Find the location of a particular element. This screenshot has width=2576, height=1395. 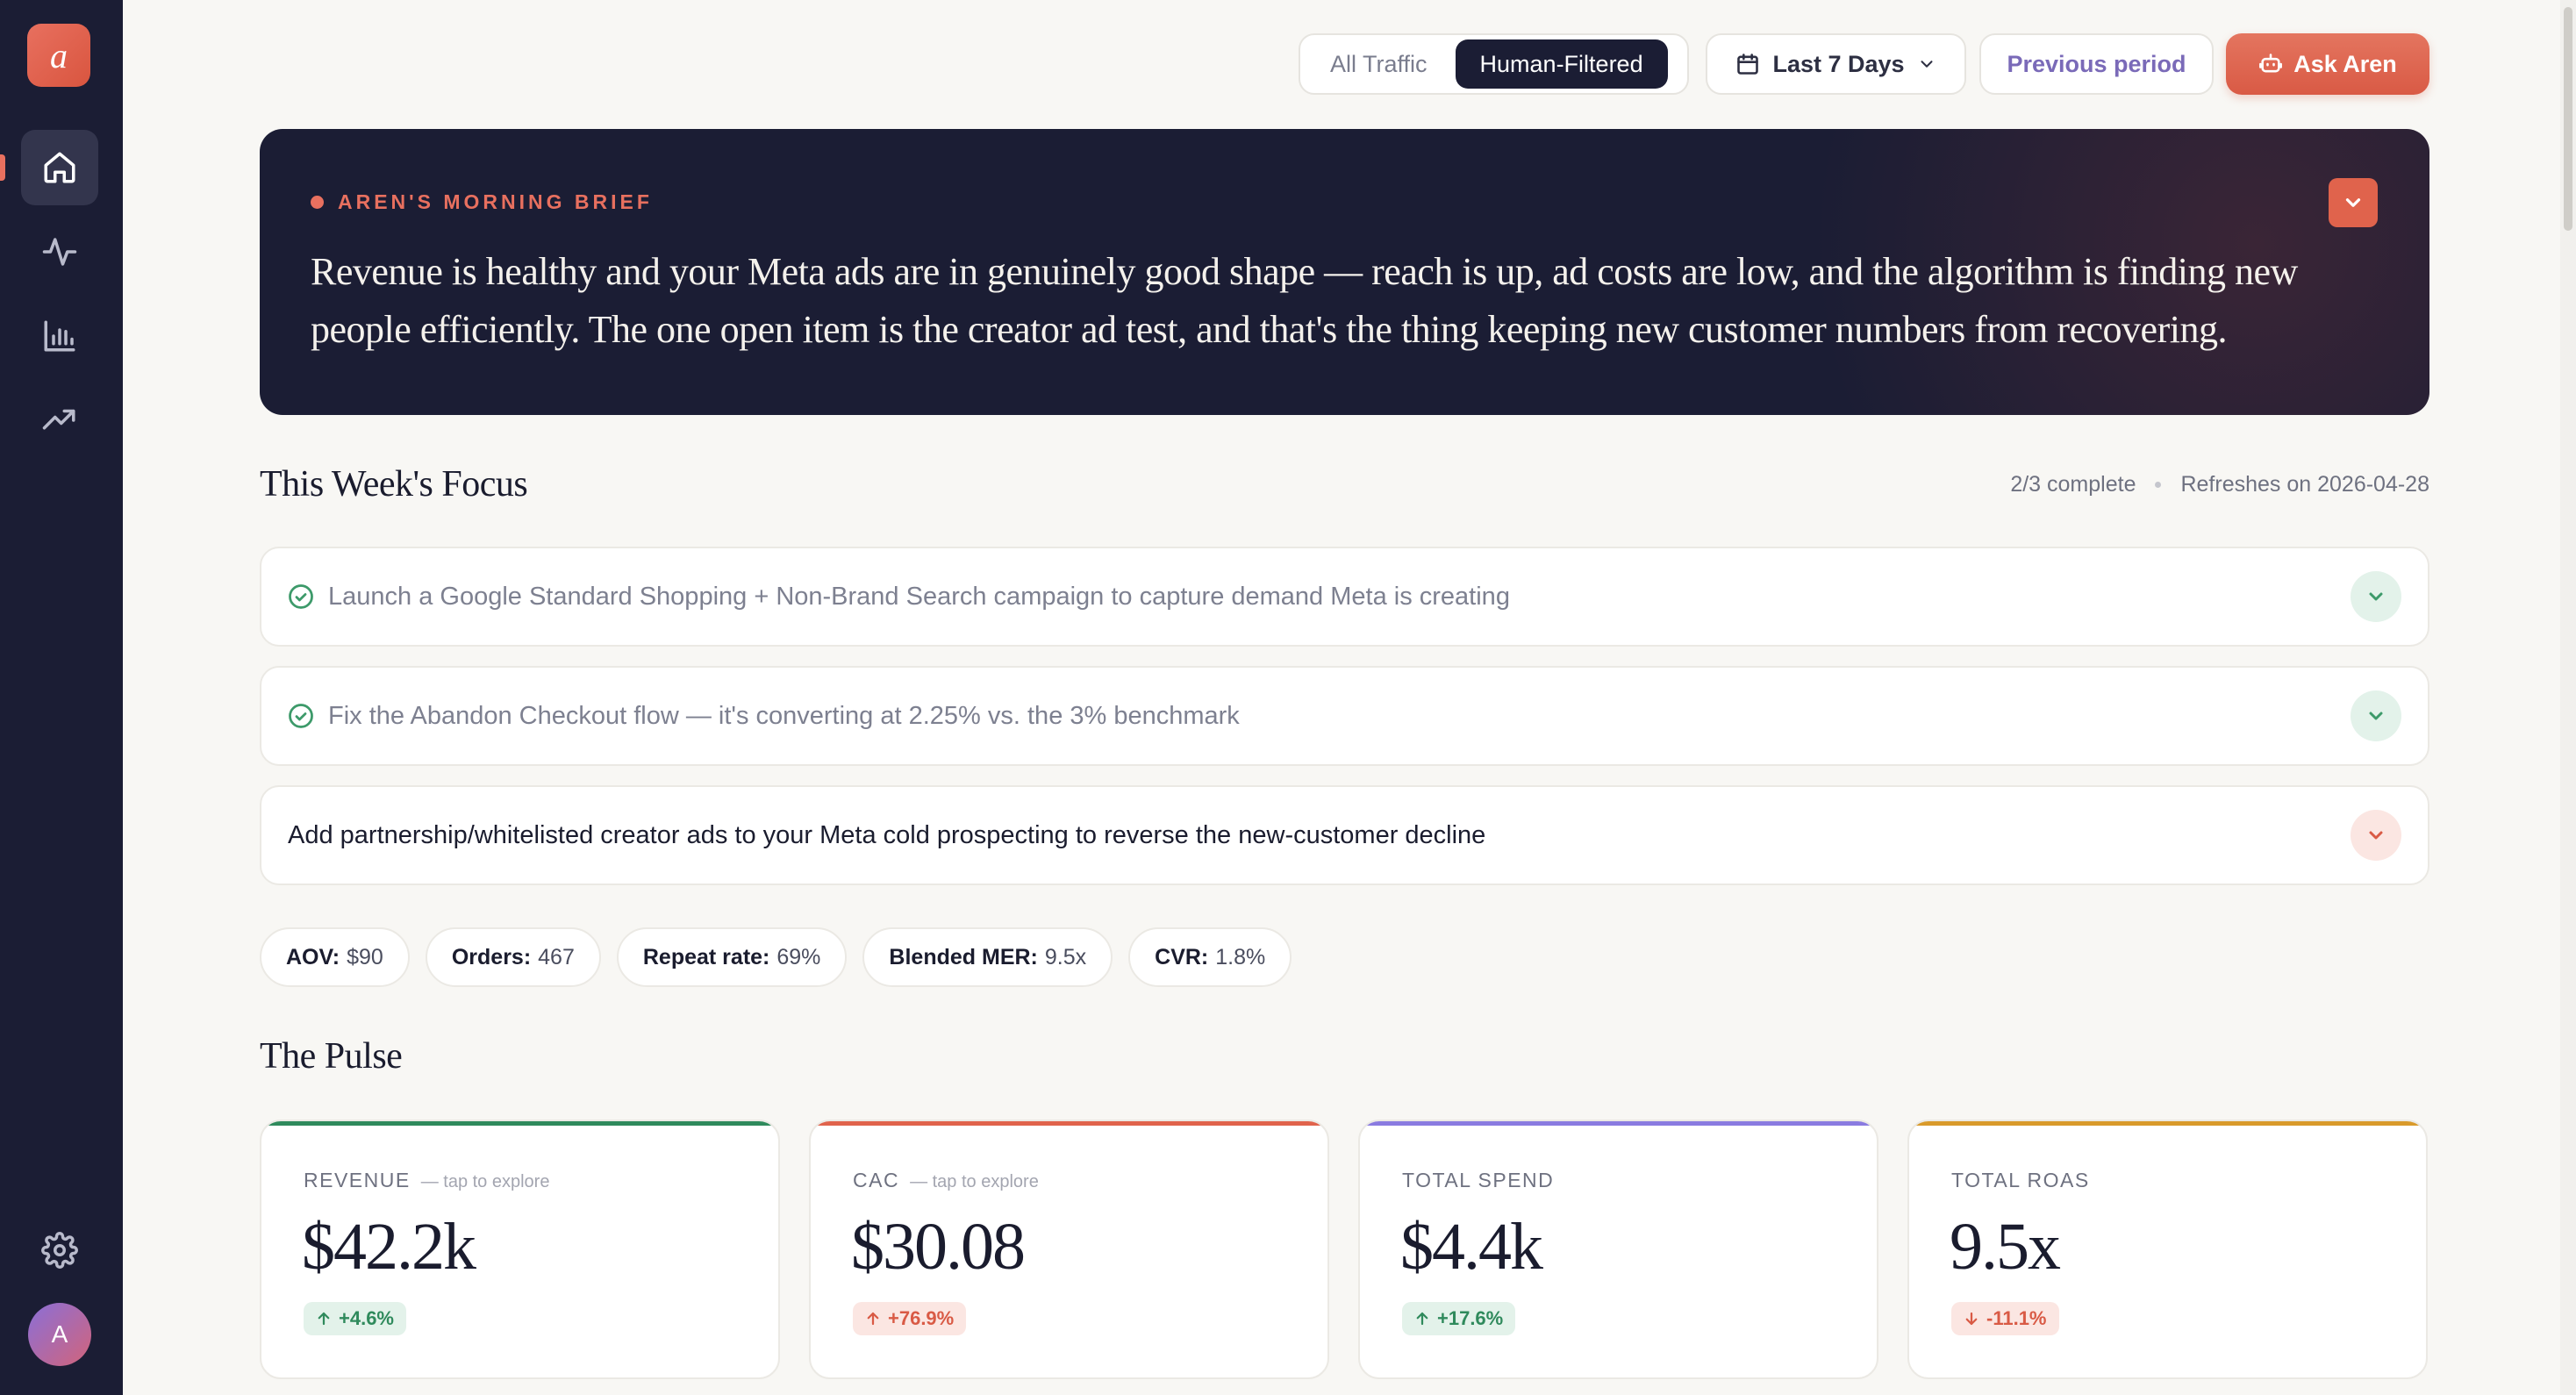

delta-badge: +76.9% is located at coordinates (910, 1319).